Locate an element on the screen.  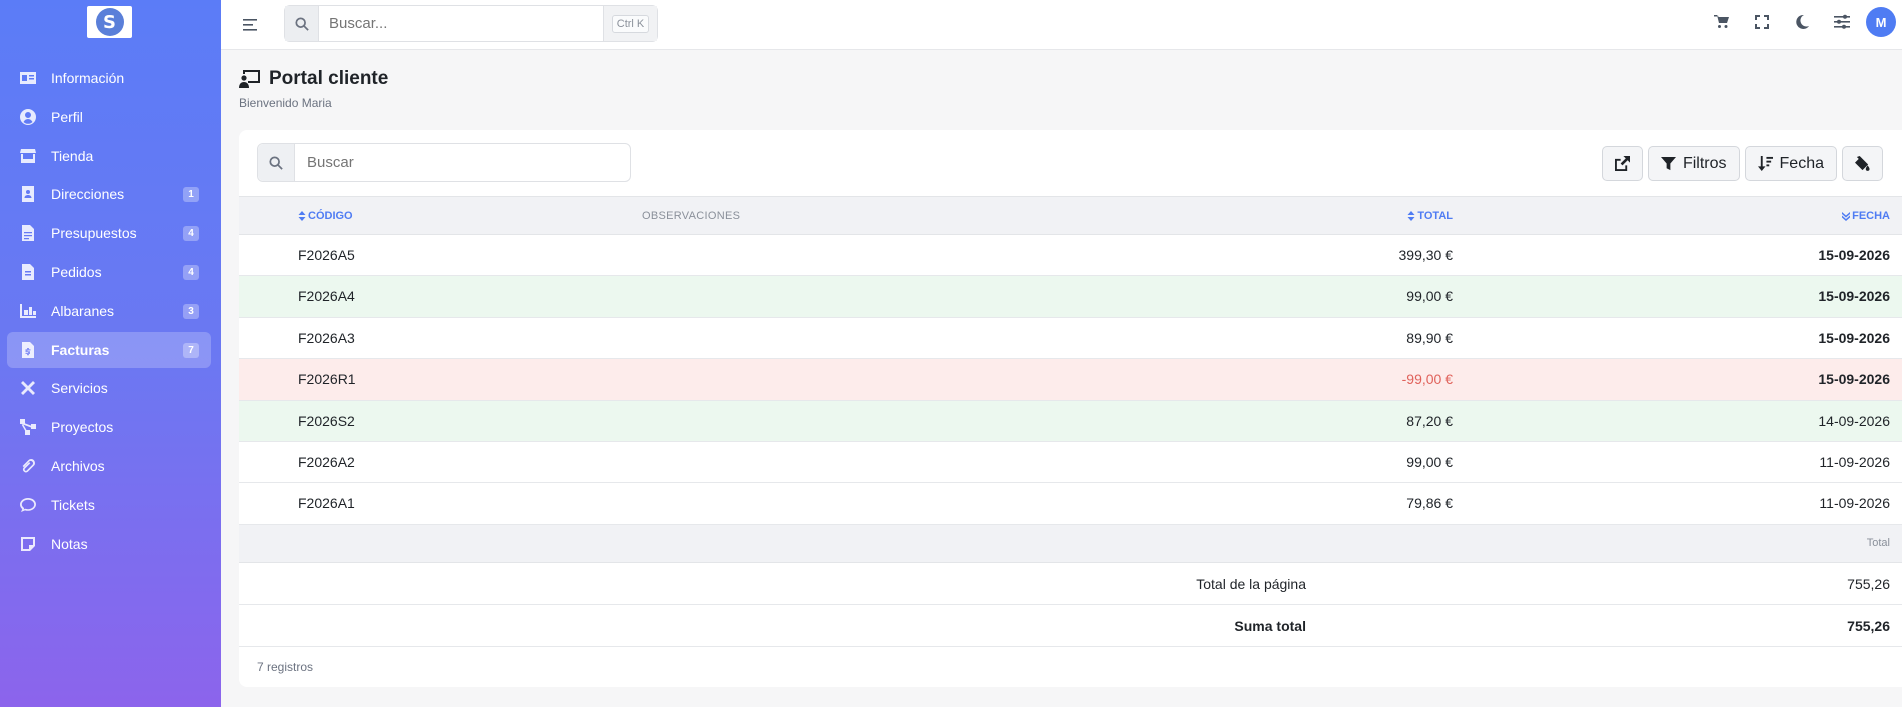
sidebar-item-pedidos: Pedidos 4 is located at coordinates (109, 272).